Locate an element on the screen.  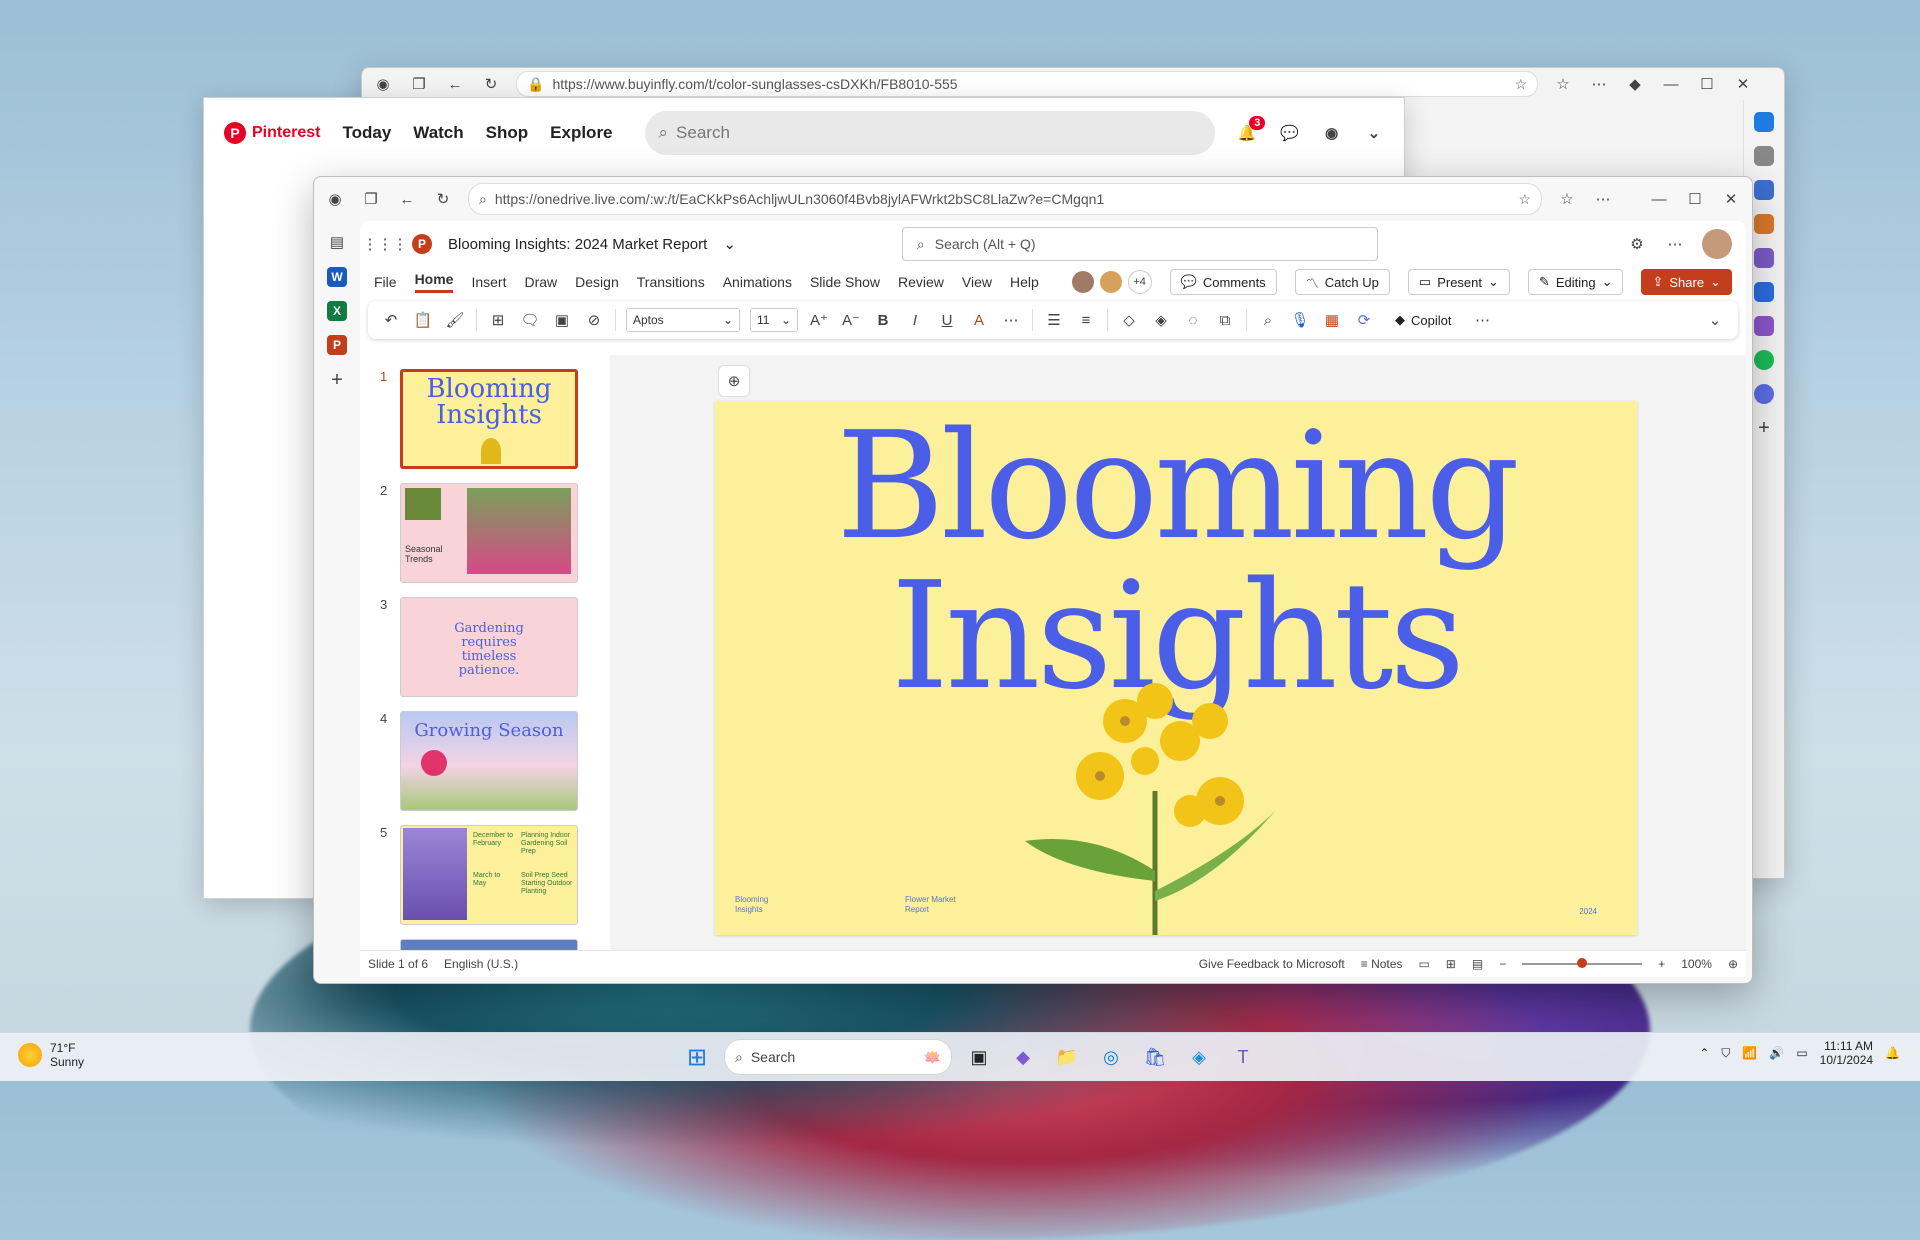
thumbnail-item: 1 Blooming Insights is located at coordinates (485, 419).